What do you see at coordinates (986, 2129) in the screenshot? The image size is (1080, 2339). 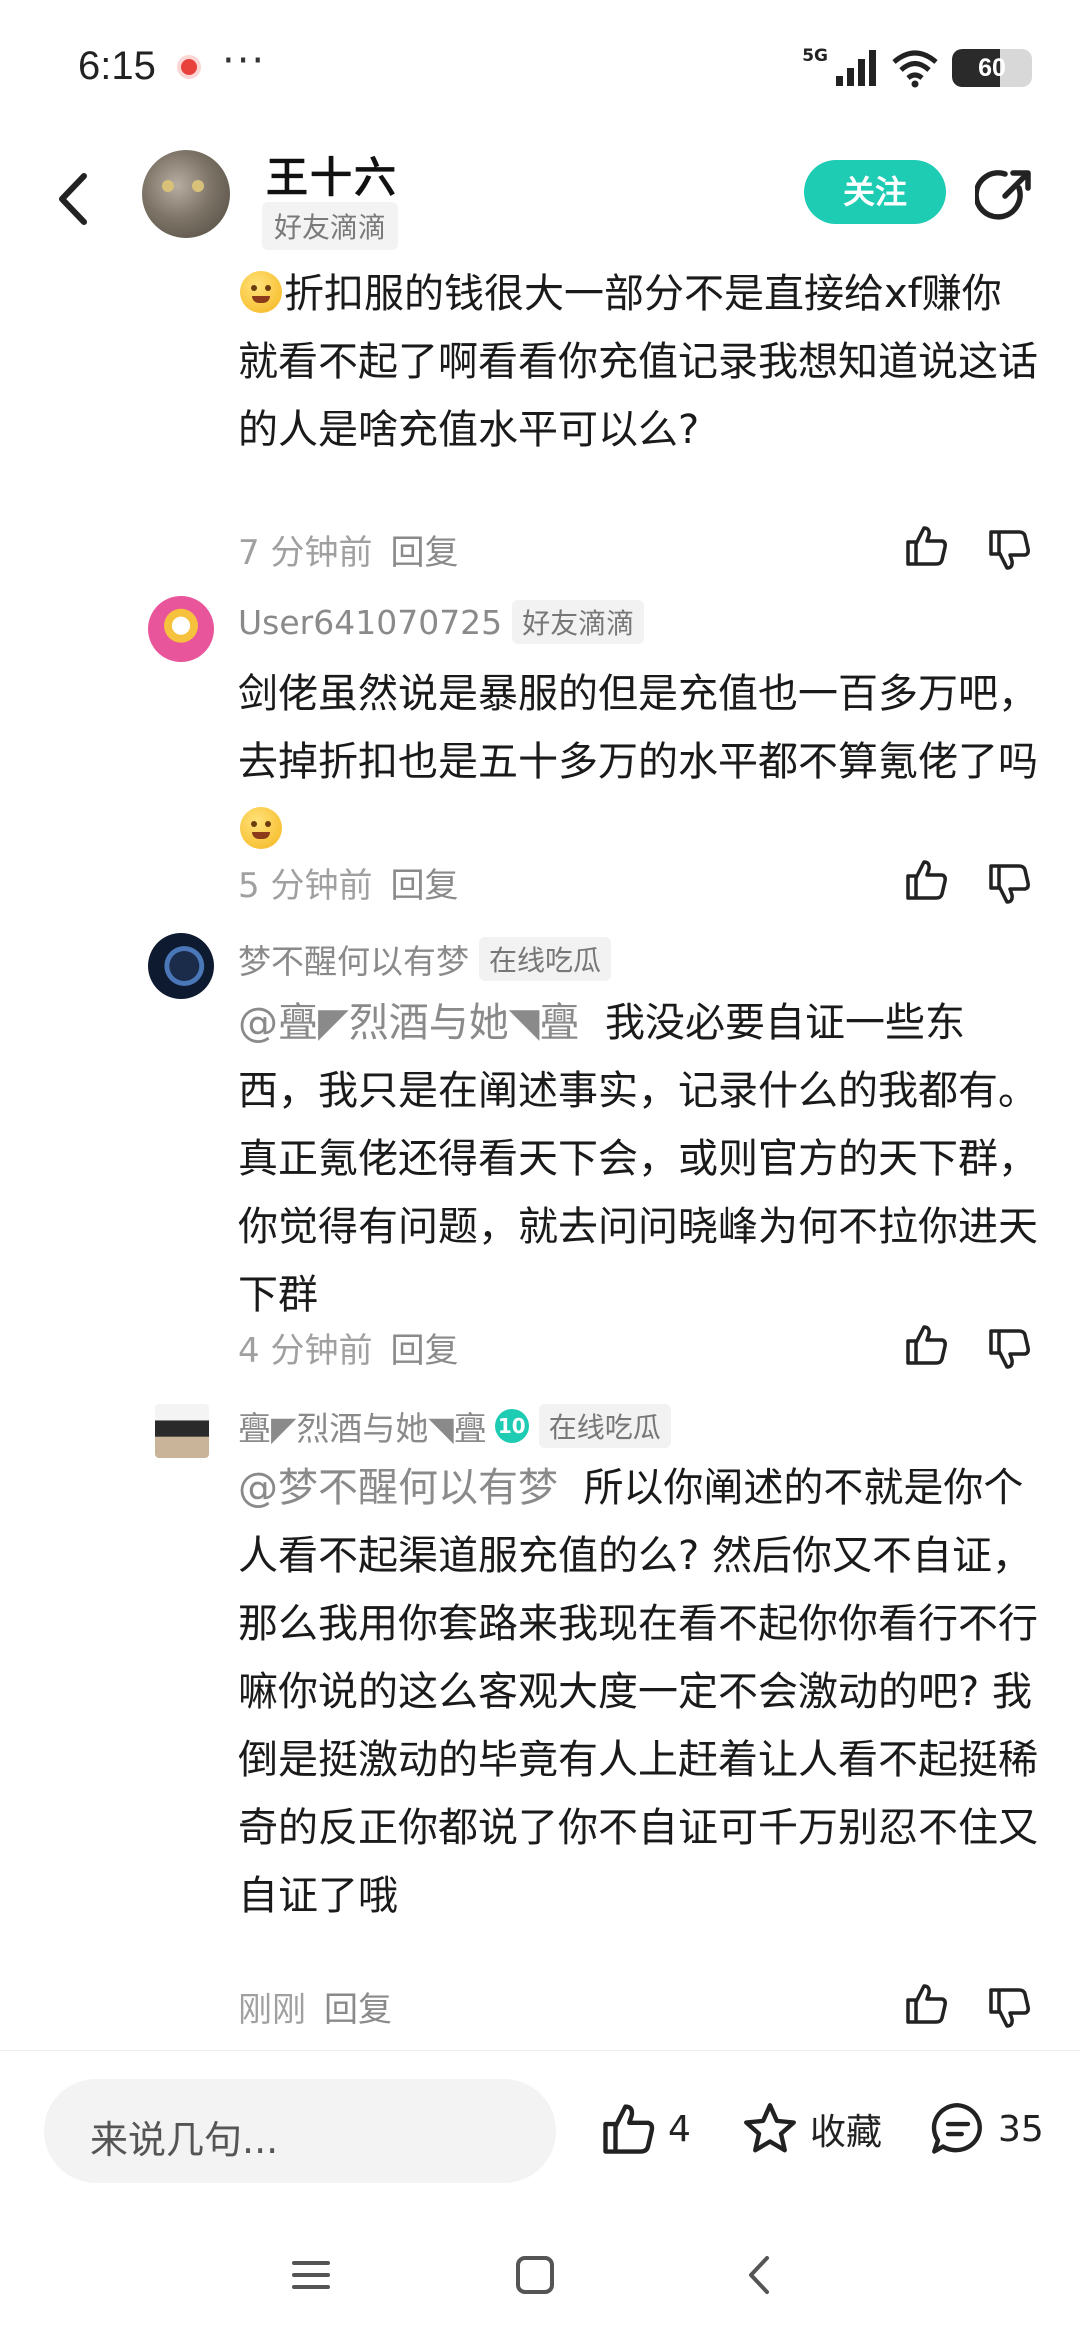 I see `comment-button: 35` at bounding box center [986, 2129].